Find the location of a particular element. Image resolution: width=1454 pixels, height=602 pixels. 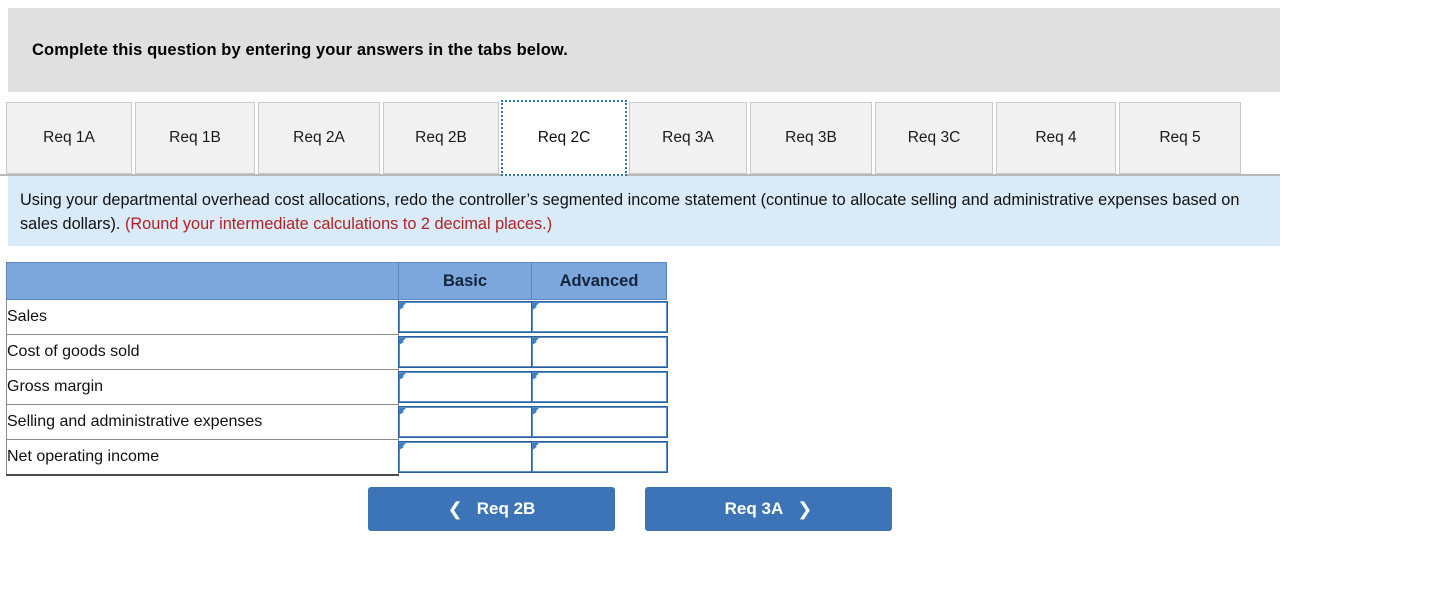

row-label: Cost of goods sold is located at coordinates (202, 352).